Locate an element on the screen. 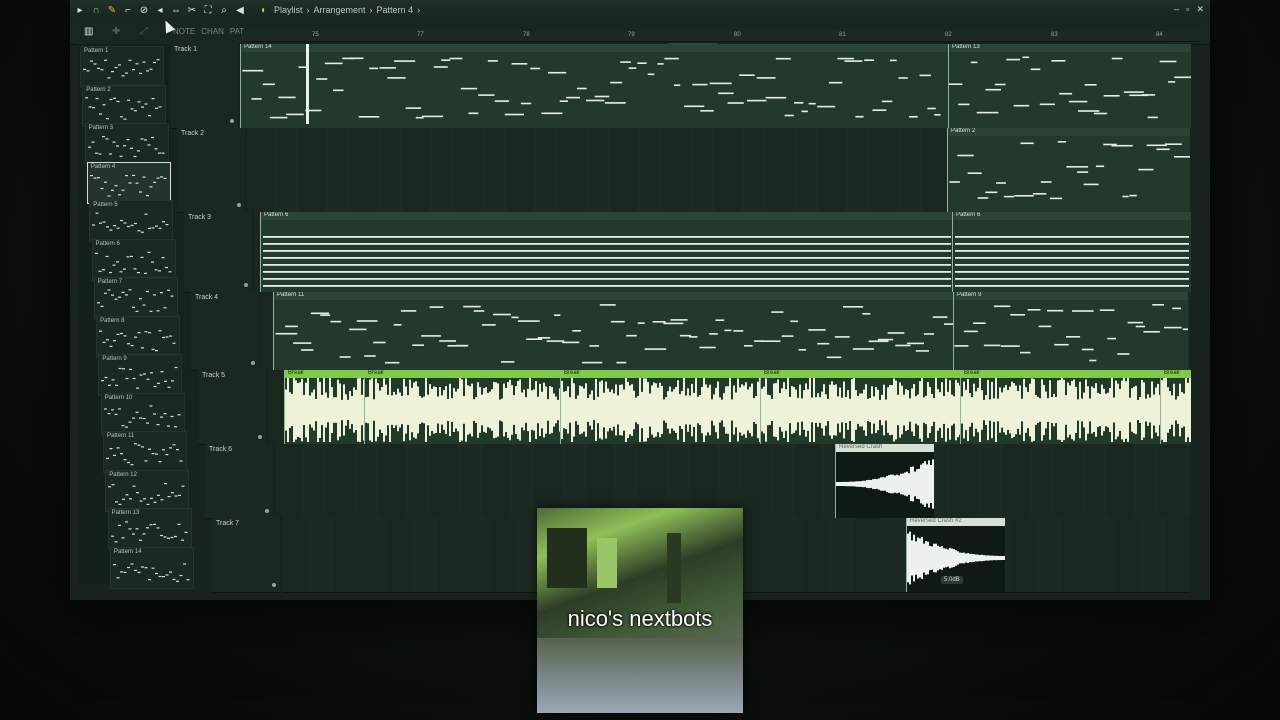 The height and width of the screenshot is (720, 1280). minimize-icon: – is located at coordinates (1176, 9).